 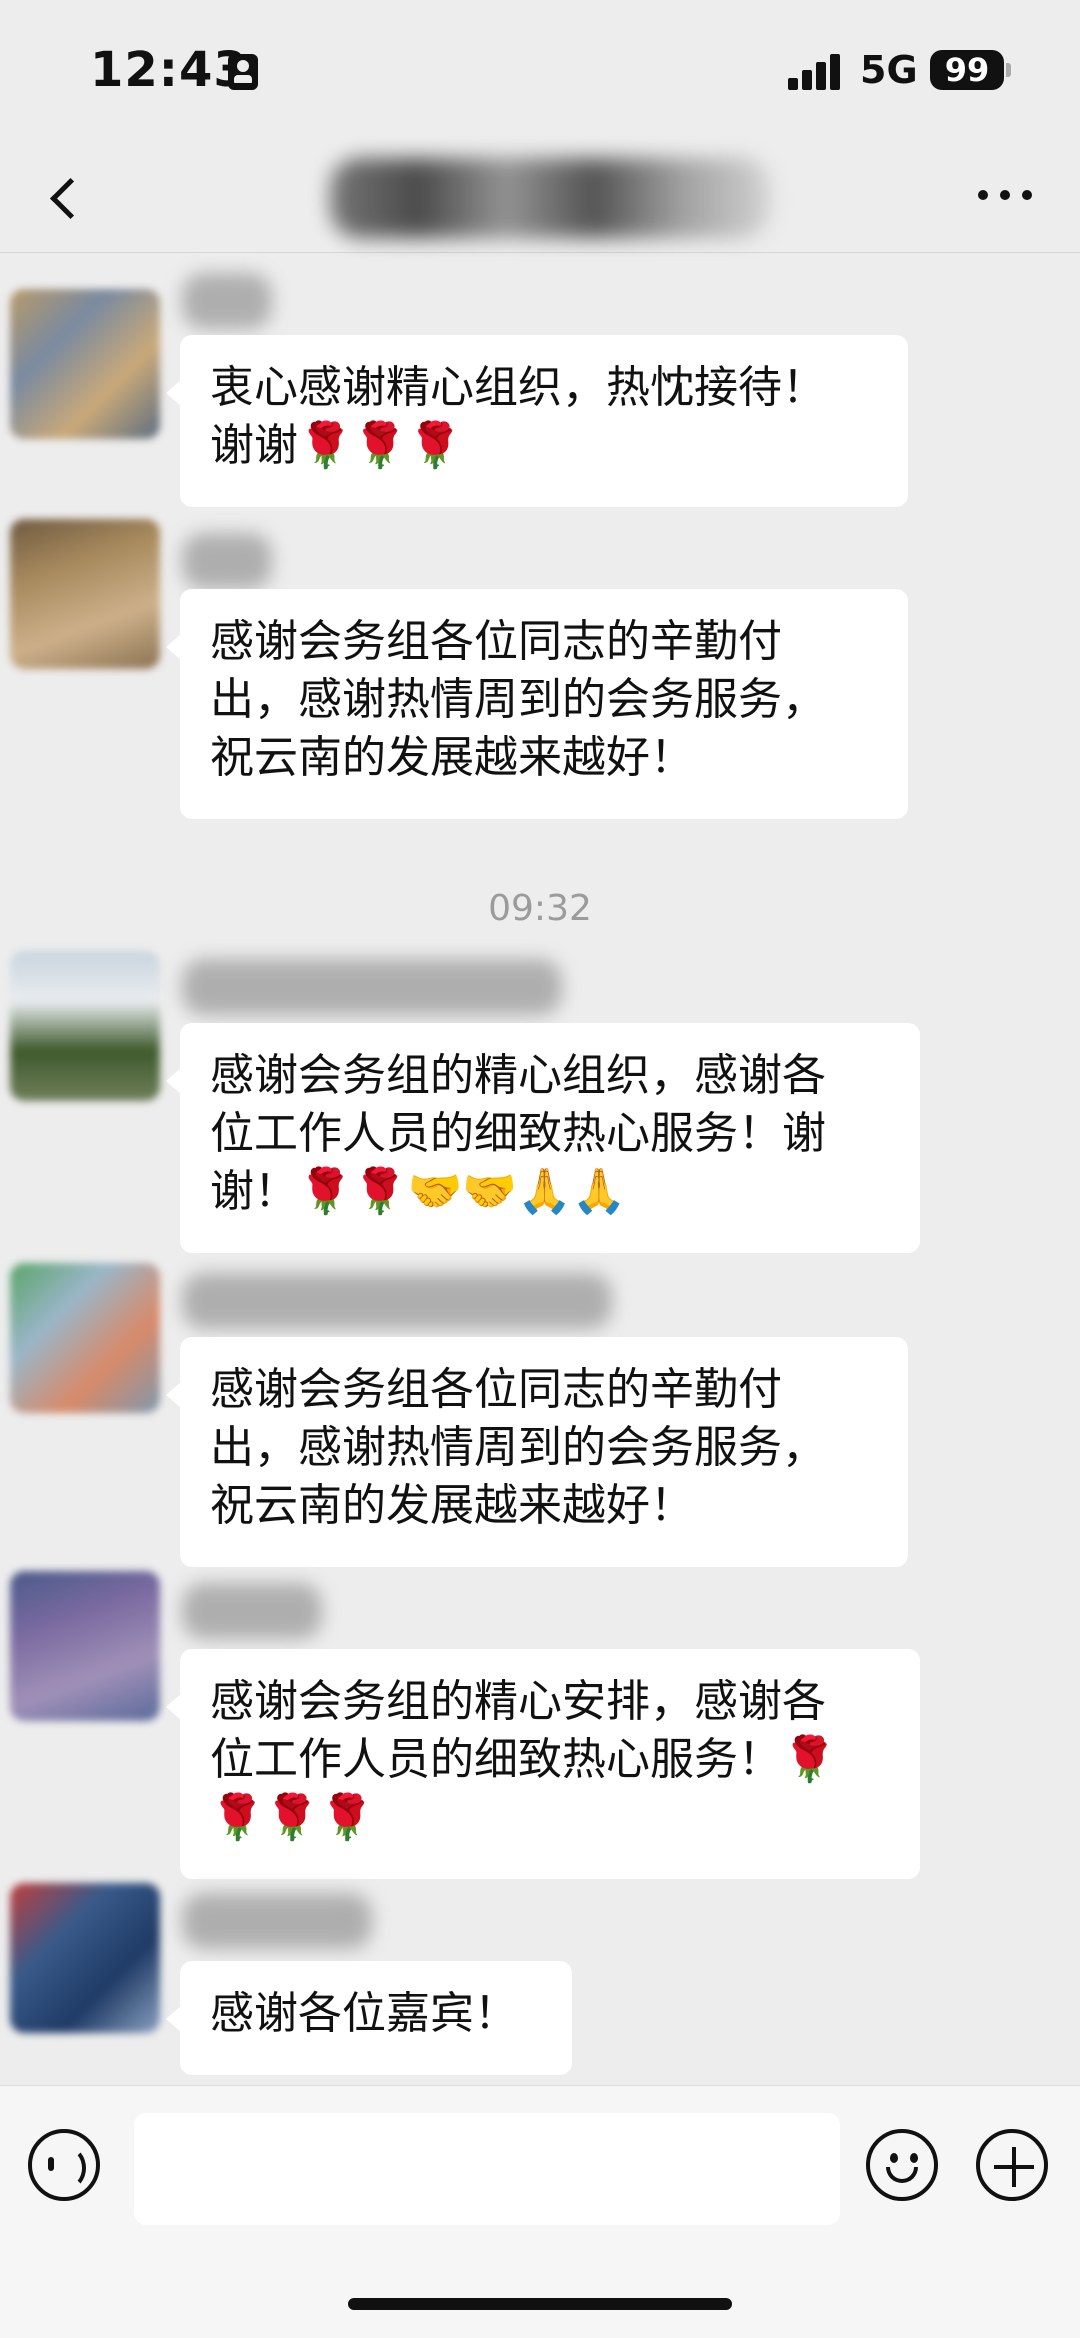 I want to click on status-bar: 12:43 5G 99, so click(x=540, y=70).